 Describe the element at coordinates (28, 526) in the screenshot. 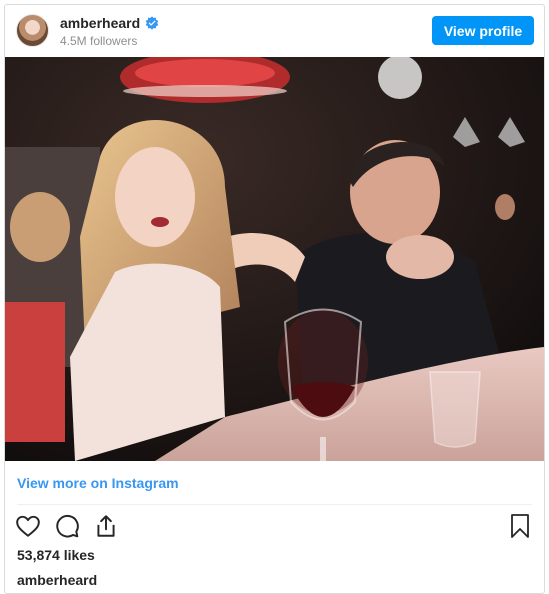

I see `heart-icon` at that location.